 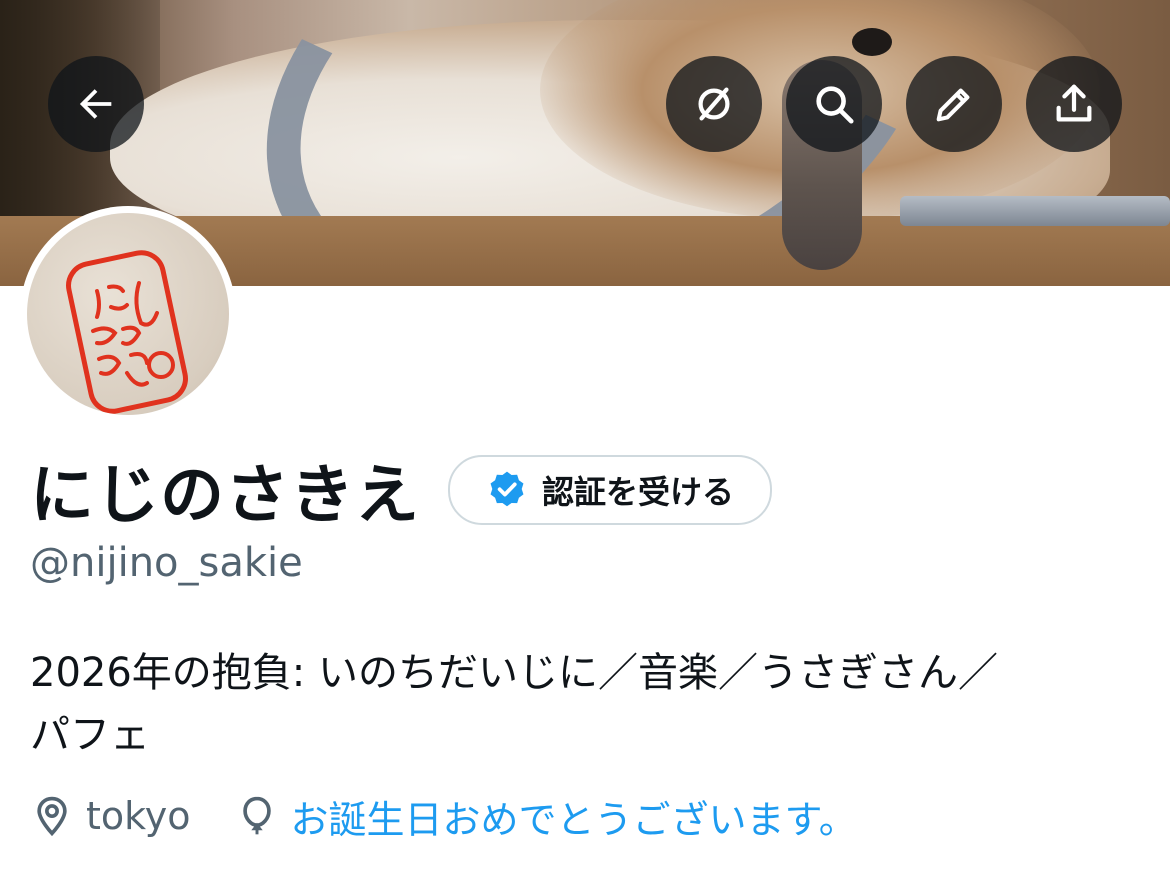 I want to click on display-name: にじのさきえ, so click(x=225, y=496).